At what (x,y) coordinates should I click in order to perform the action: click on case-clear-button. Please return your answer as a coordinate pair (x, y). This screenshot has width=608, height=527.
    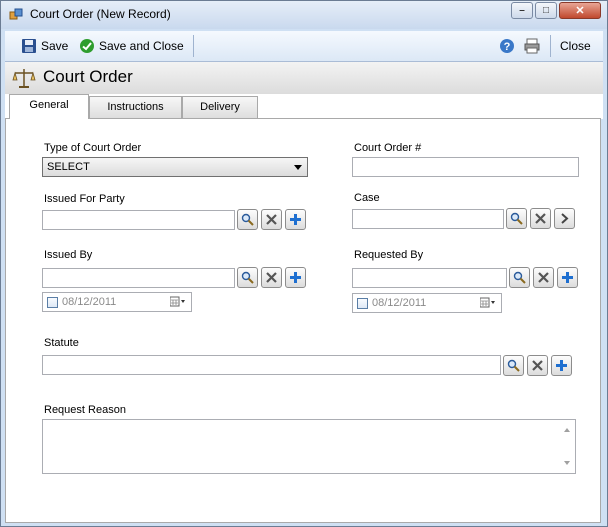
    Looking at the image, I should click on (540, 218).